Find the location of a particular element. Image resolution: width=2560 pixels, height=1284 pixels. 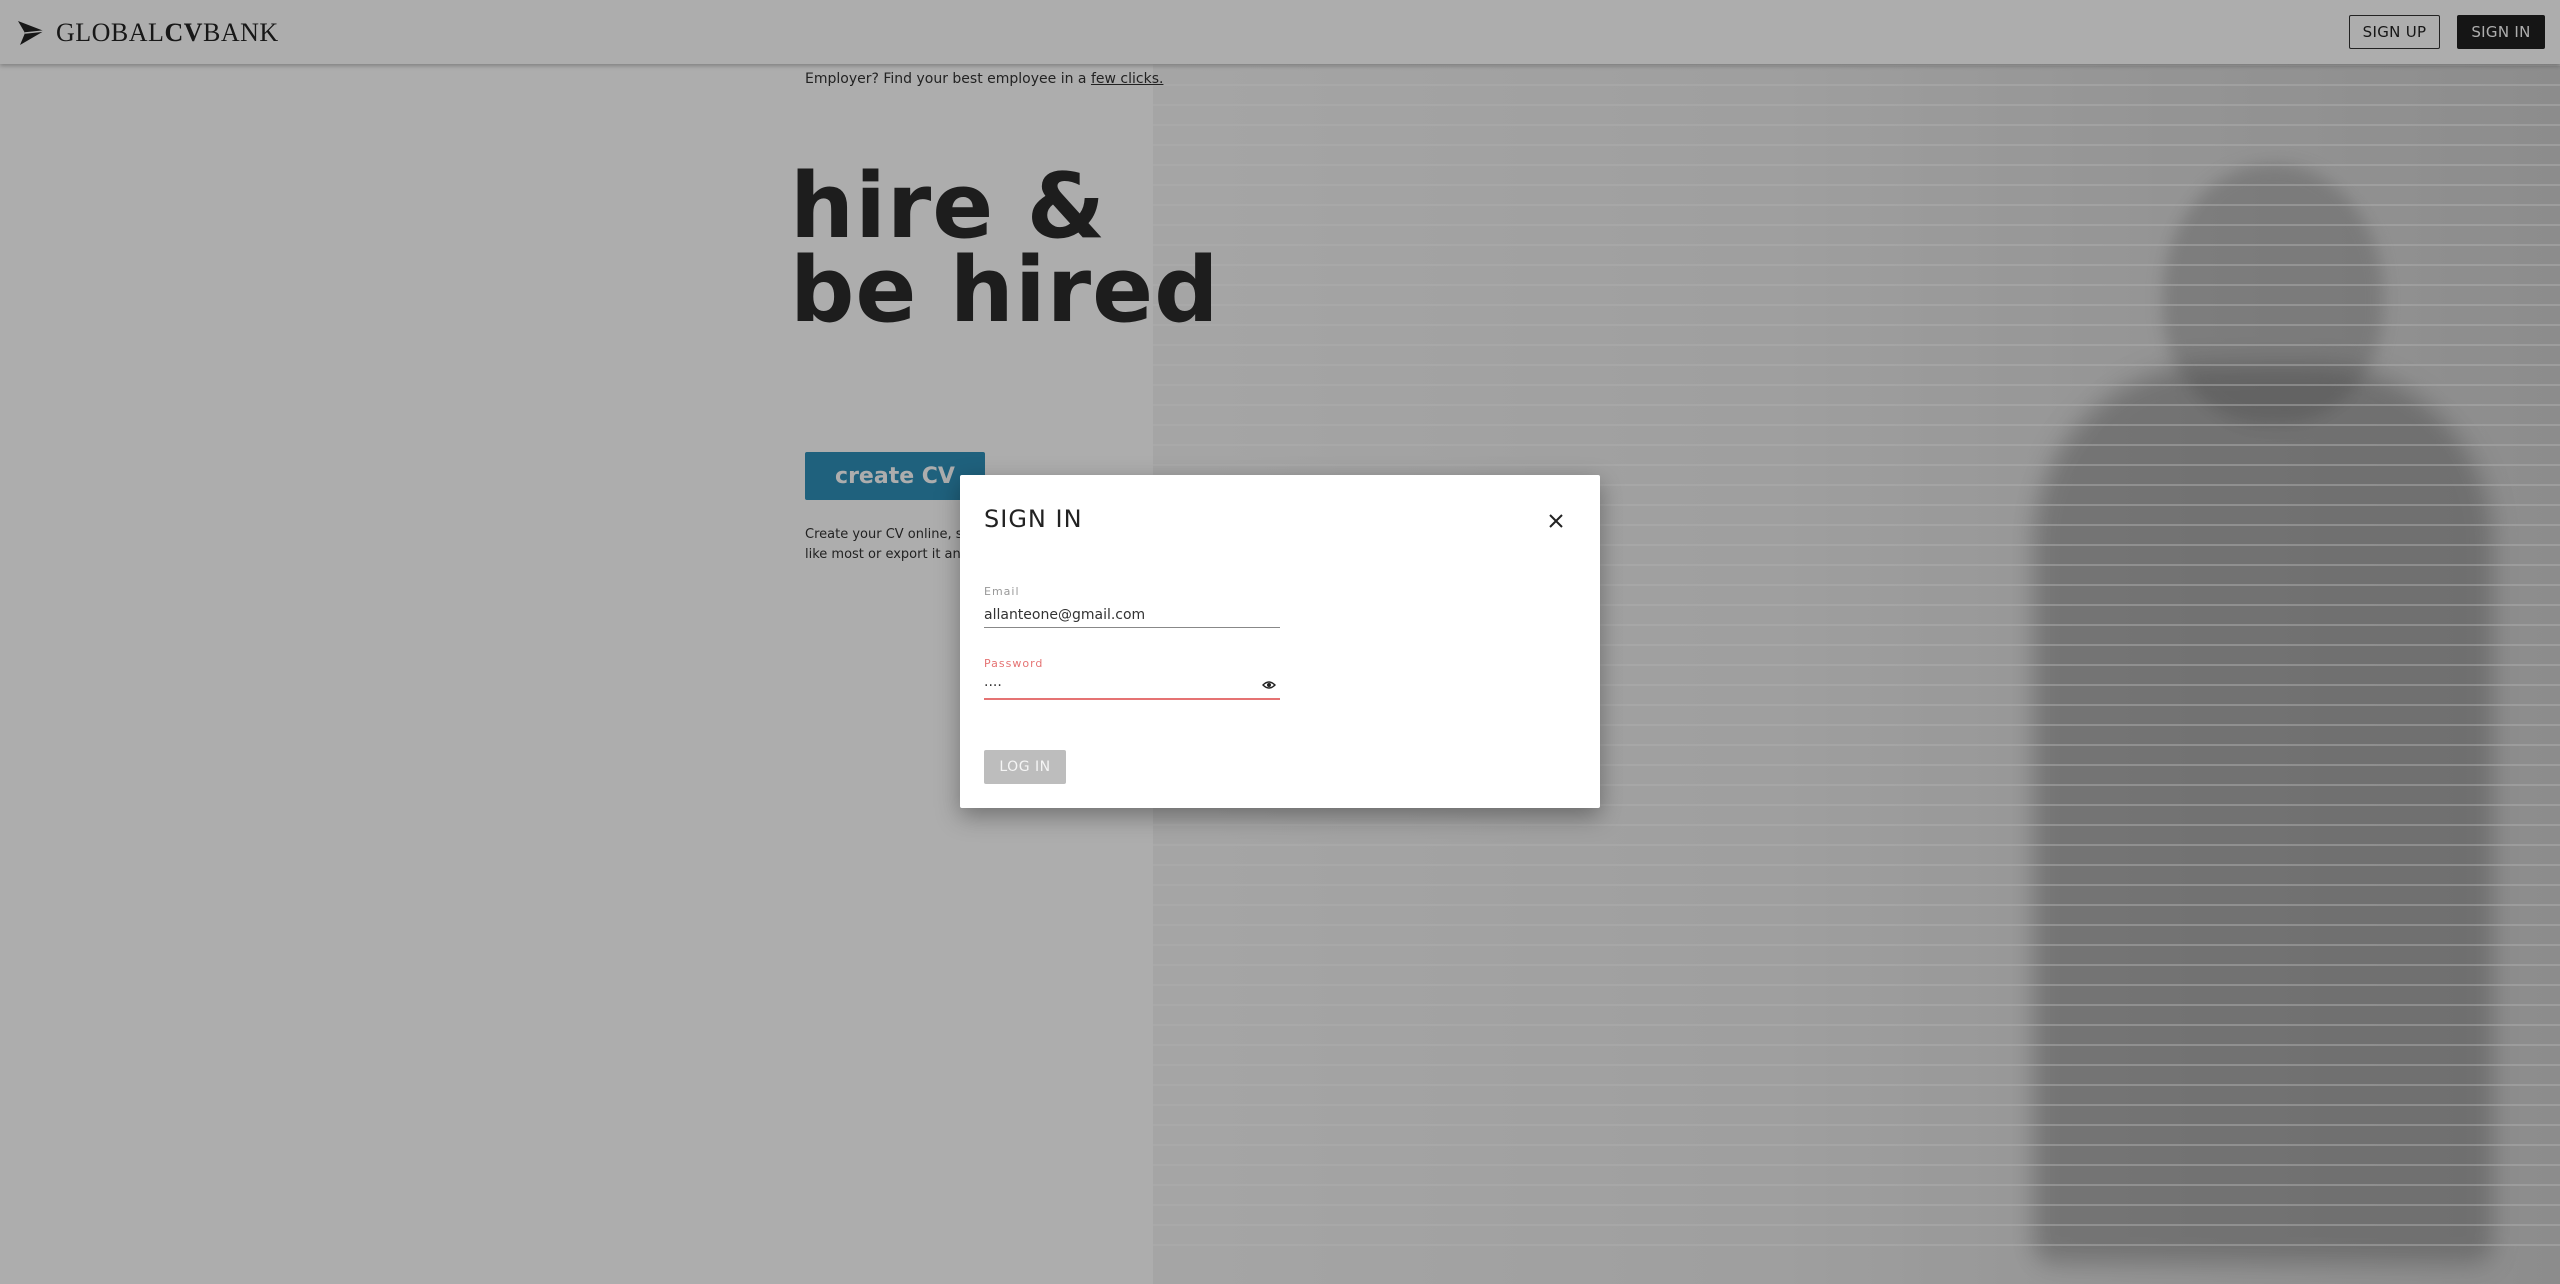

close-icon is located at coordinates (1556, 521).